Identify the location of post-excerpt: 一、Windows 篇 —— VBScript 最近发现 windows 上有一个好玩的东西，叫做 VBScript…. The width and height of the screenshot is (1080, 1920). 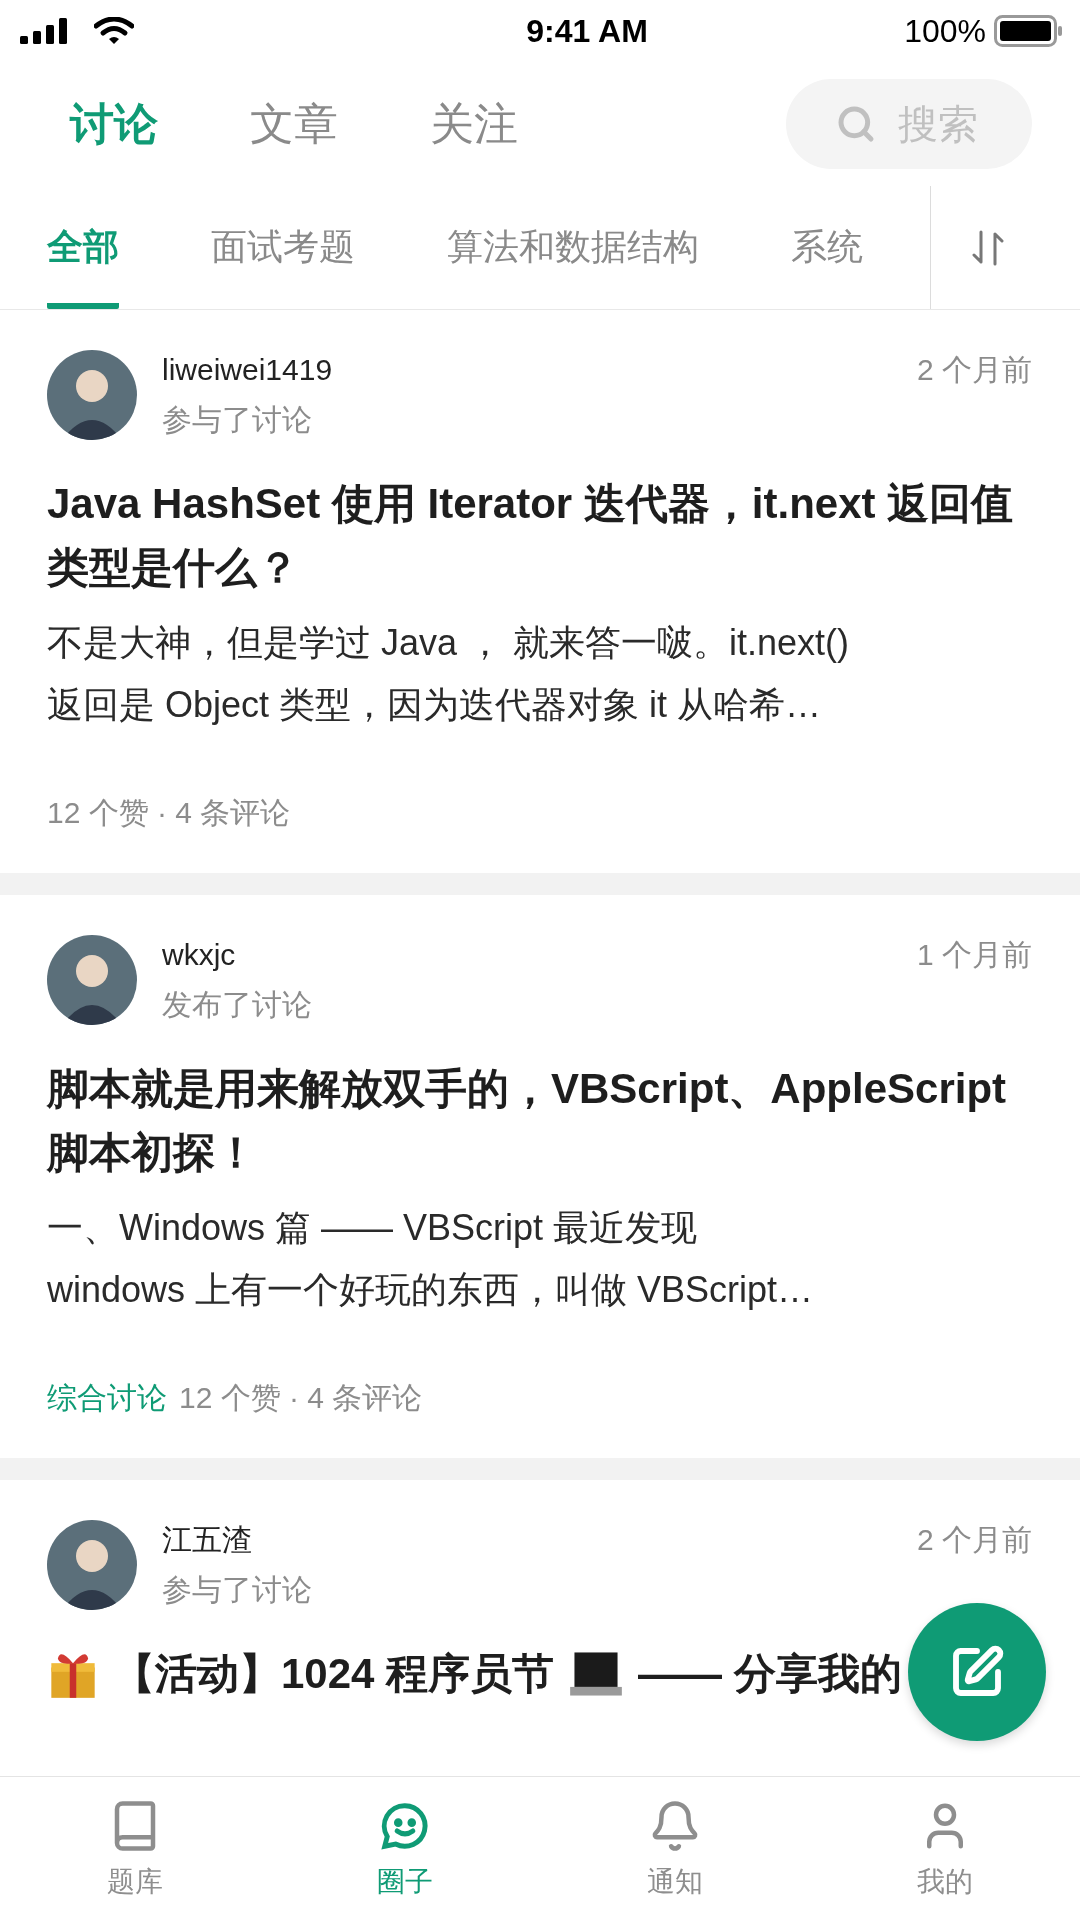
(431, 1259).